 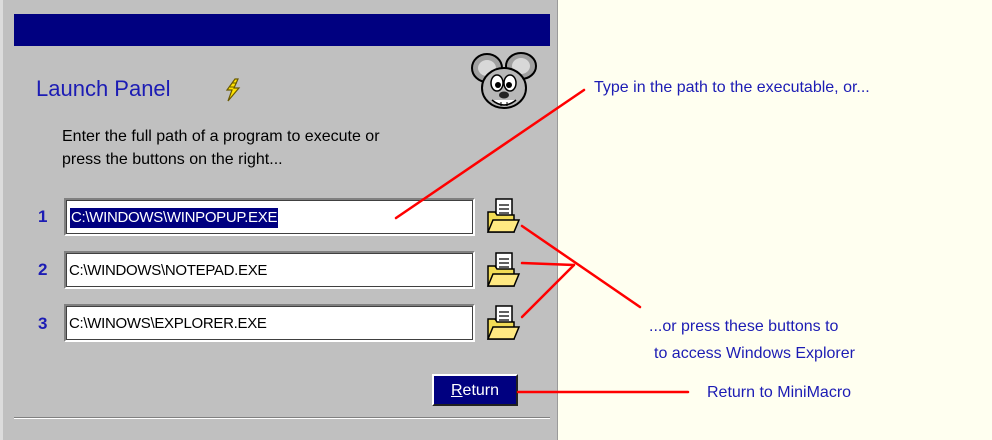 What do you see at coordinates (754, 353) in the screenshot?
I see `annotation-press-buttons-line-2: to access Windows Explorer` at bounding box center [754, 353].